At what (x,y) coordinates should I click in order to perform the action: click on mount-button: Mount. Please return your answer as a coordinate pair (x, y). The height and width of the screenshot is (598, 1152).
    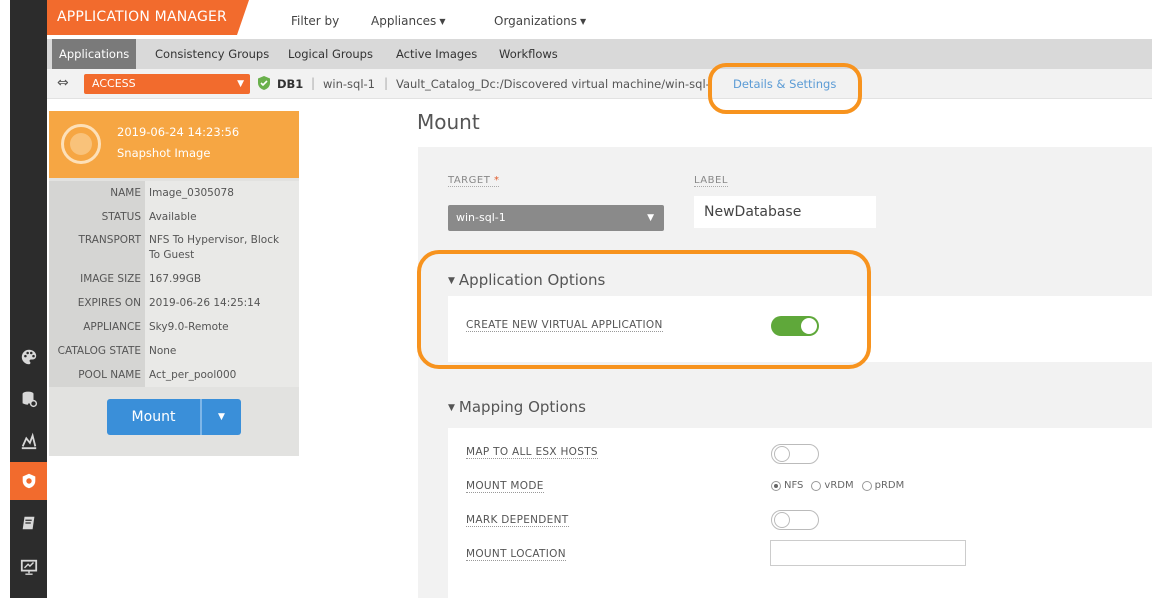
    Looking at the image, I should click on (153, 417).